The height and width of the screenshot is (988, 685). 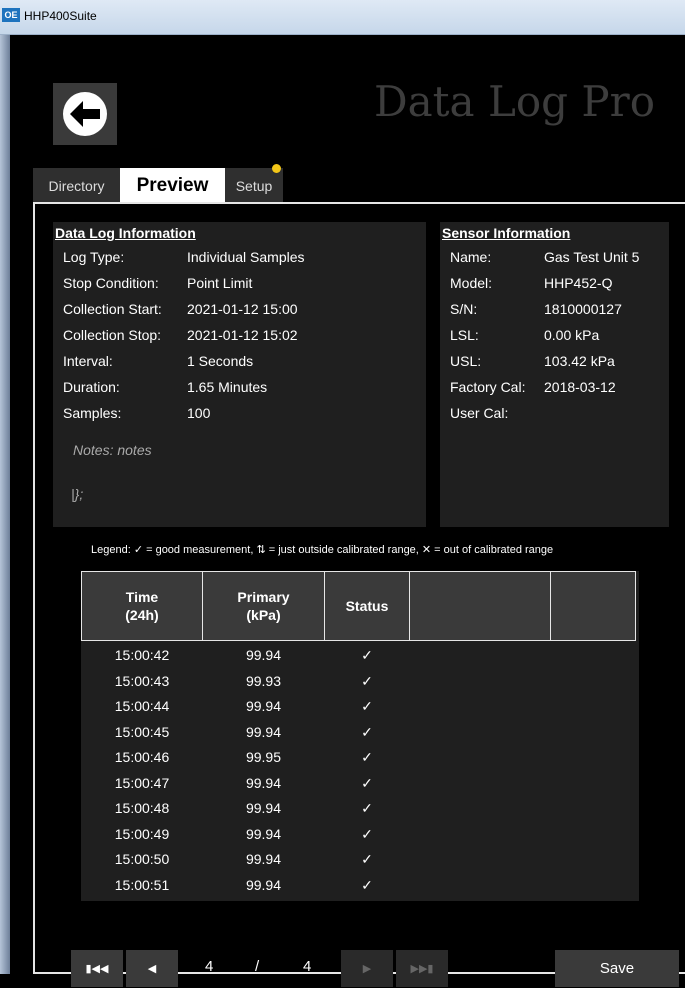 What do you see at coordinates (360, 886) in the screenshot?
I see `table-row: 15:00:51 99.94 ✓` at bounding box center [360, 886].